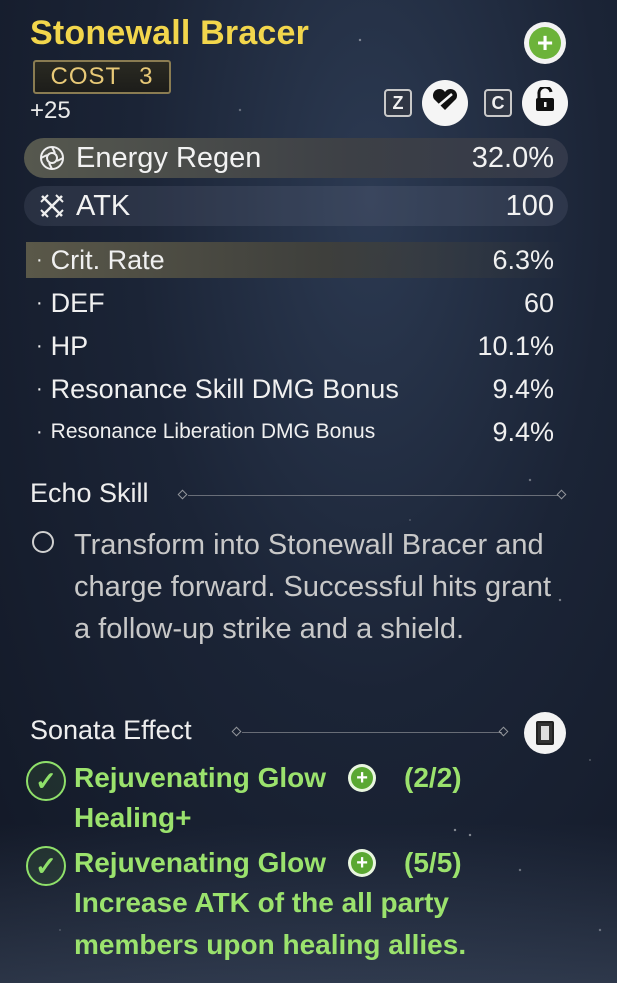 The height and width of the screenshot is (983, 617). What do you see at coordinates (297, 303) in the screenshot?
I see `sub-stat-def: · DEF 60` at bounding box center [297, 303].